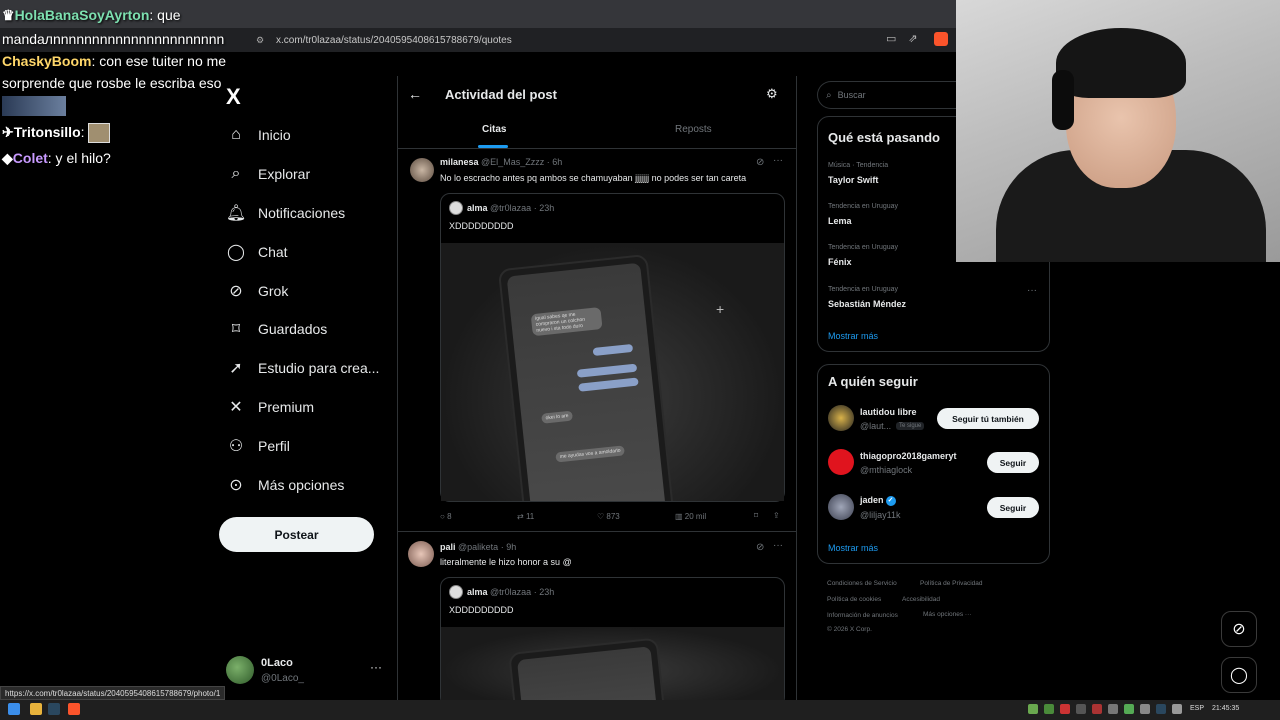 The height and width of the screenshot is (720, 1280). What do you see at coordinates (415, 94) in the screenshot?
I see `back-arrow-icon: ←` at bounding box center [415, 94].